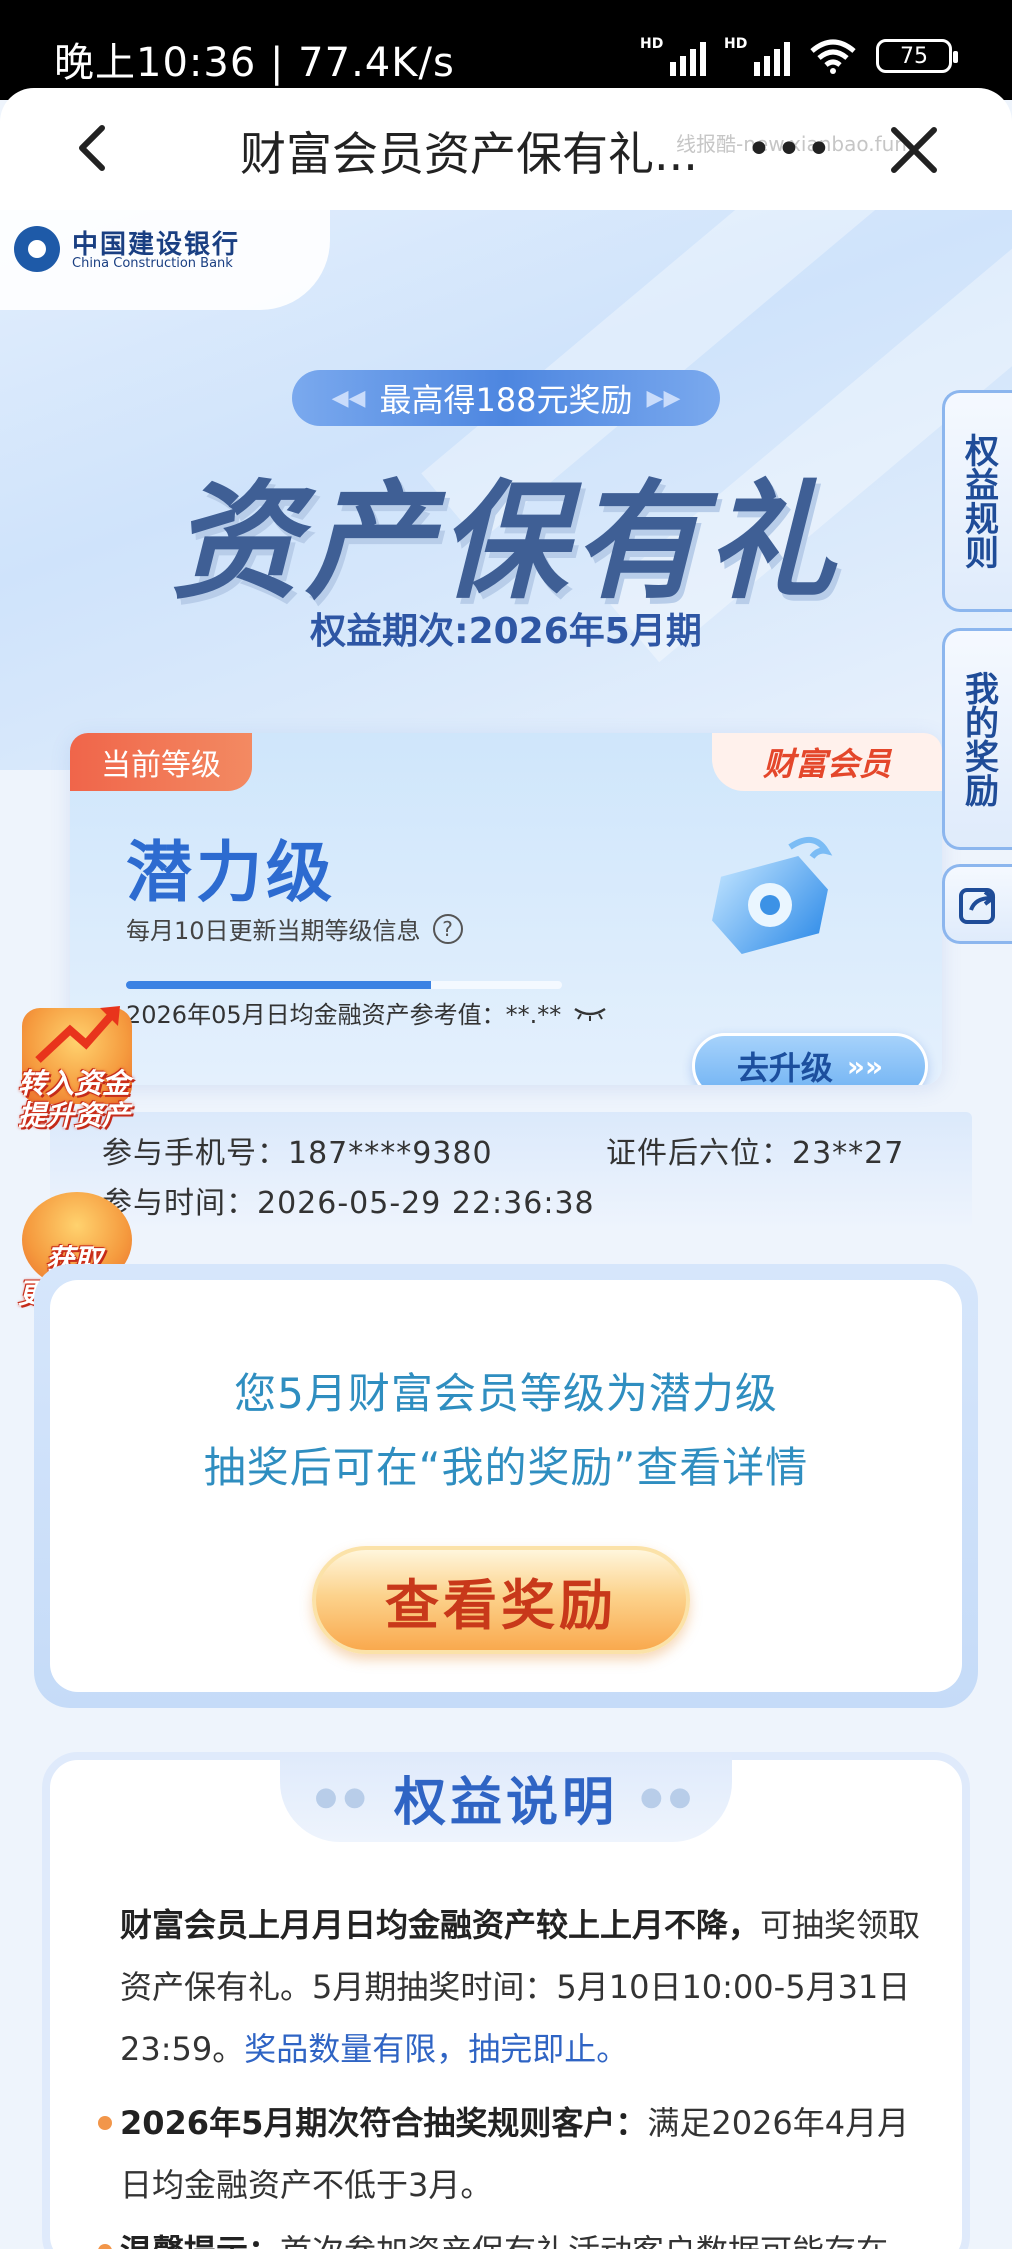 The image size is (1012, 2249). Describe the element at coordinates (501, 1600) in the screenshot. I see `view-rewards-button: 查看奖励` at that location.